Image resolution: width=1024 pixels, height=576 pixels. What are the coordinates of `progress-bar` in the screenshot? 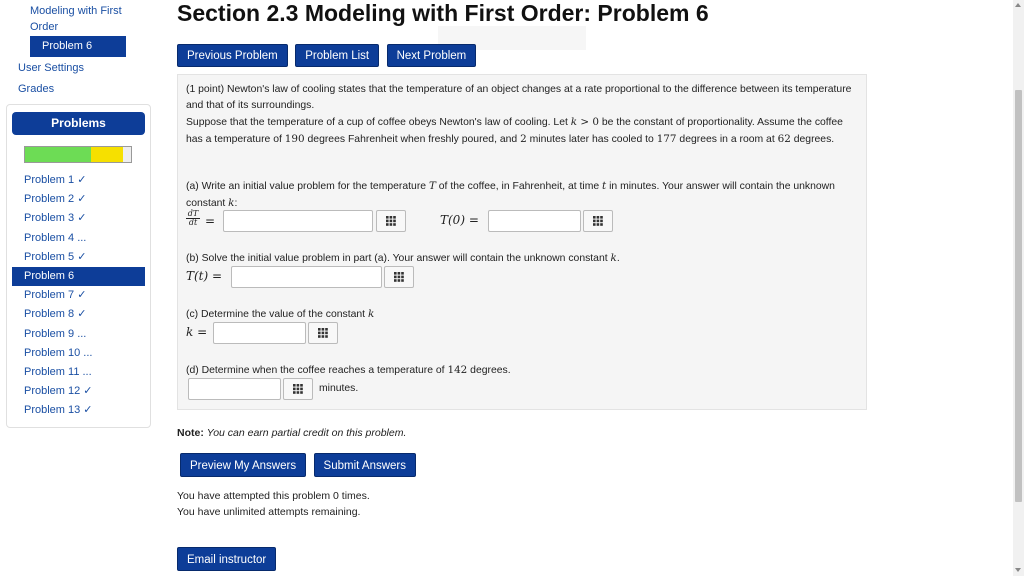 It's located at (78, 154).